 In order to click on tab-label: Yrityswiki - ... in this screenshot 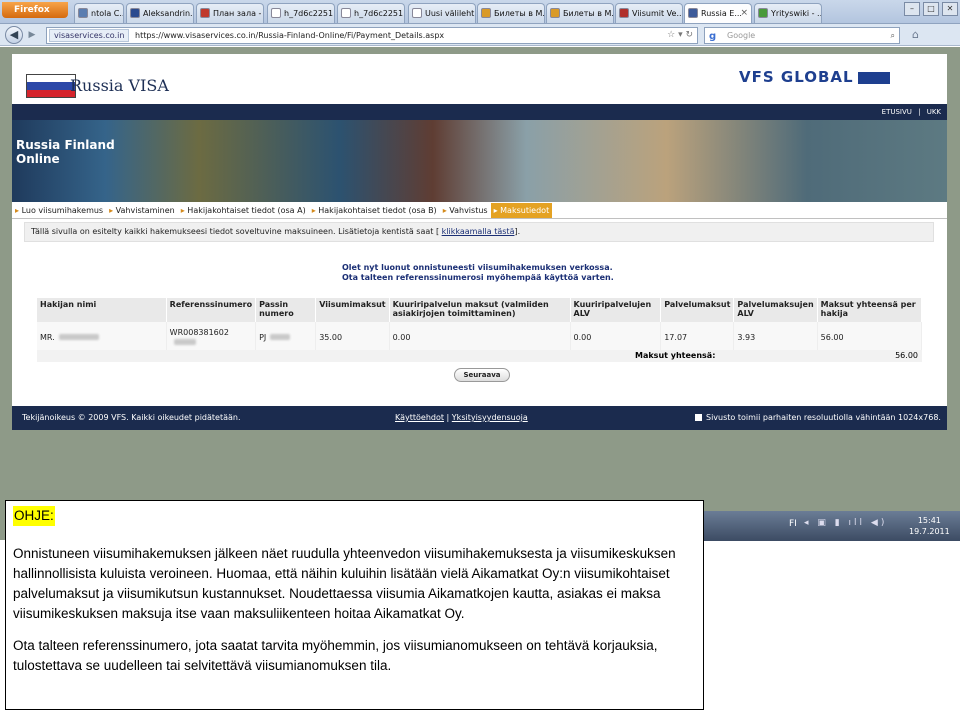, I will do `click(796, 13)`.